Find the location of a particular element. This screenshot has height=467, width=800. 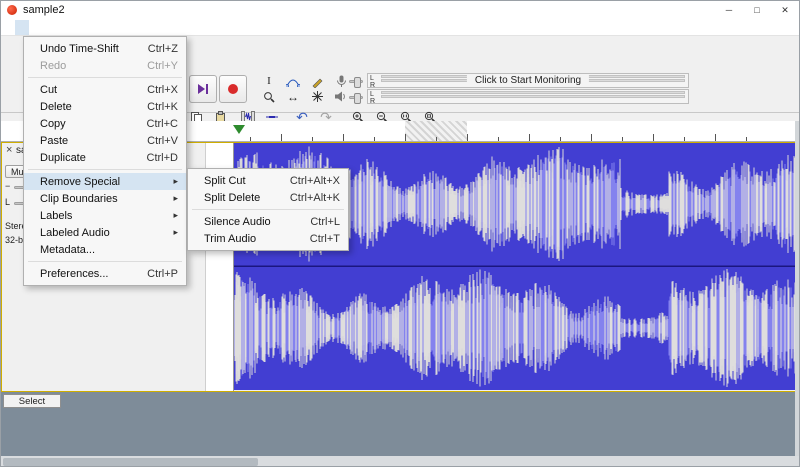

timeshift-tool-button: ↔ is located at coordinates (293, 96).